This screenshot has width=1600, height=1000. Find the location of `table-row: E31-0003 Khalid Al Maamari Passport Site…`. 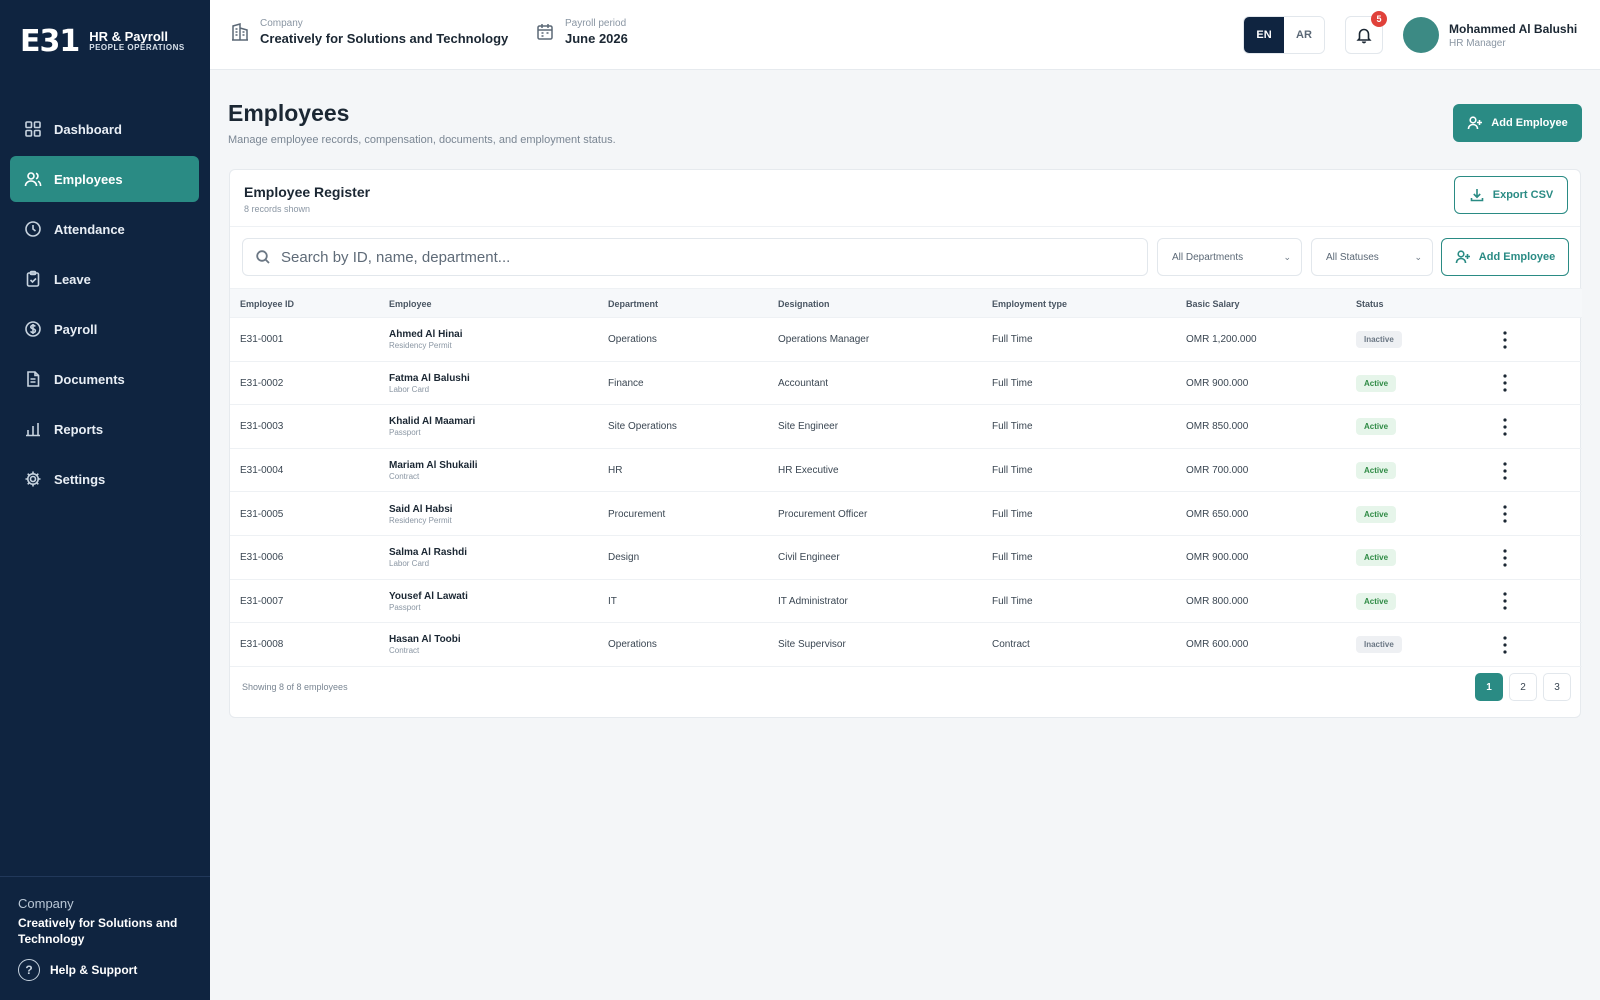

table-row: E31-0003 Khalid Al Maamari Passport Site… is located at coordinates (906, 427).